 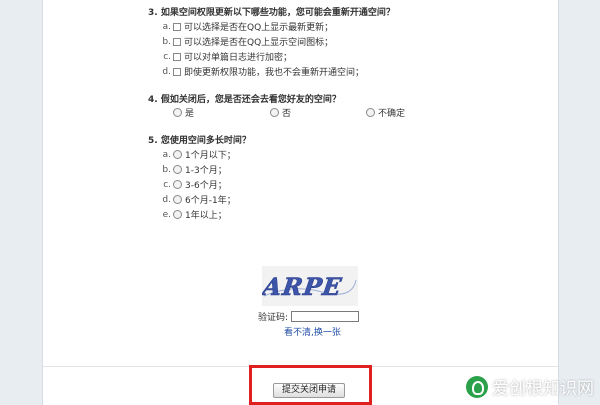 I want to click on option-label: 不确定, so click(x=392, y=114).